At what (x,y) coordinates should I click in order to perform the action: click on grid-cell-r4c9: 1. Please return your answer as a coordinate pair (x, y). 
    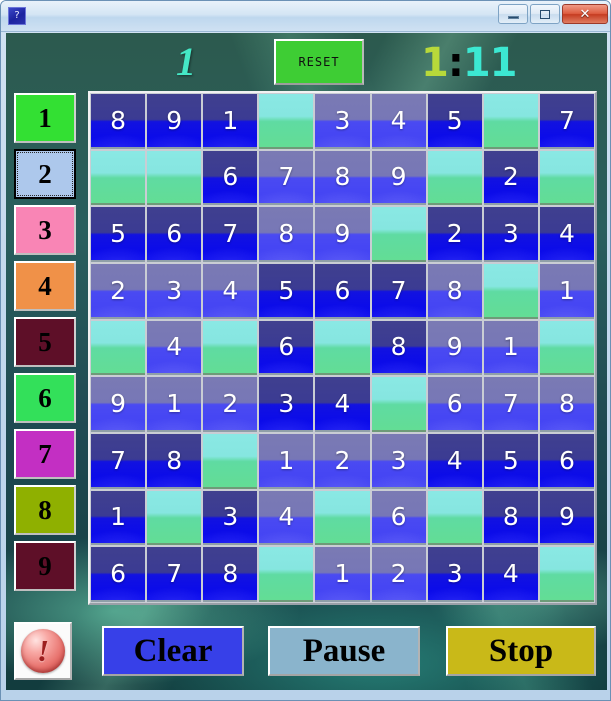
    Looking at the image, I should click on (566, 291).